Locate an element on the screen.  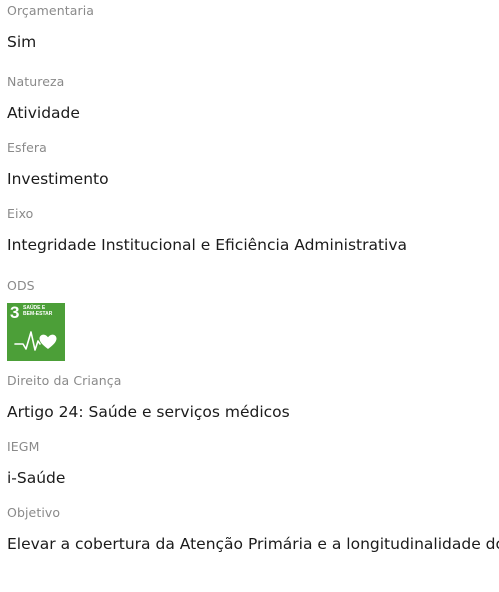
sdg-3-tile: 3 SAÚDE E BEM-ESTAR is located at coordinates (36, 332).